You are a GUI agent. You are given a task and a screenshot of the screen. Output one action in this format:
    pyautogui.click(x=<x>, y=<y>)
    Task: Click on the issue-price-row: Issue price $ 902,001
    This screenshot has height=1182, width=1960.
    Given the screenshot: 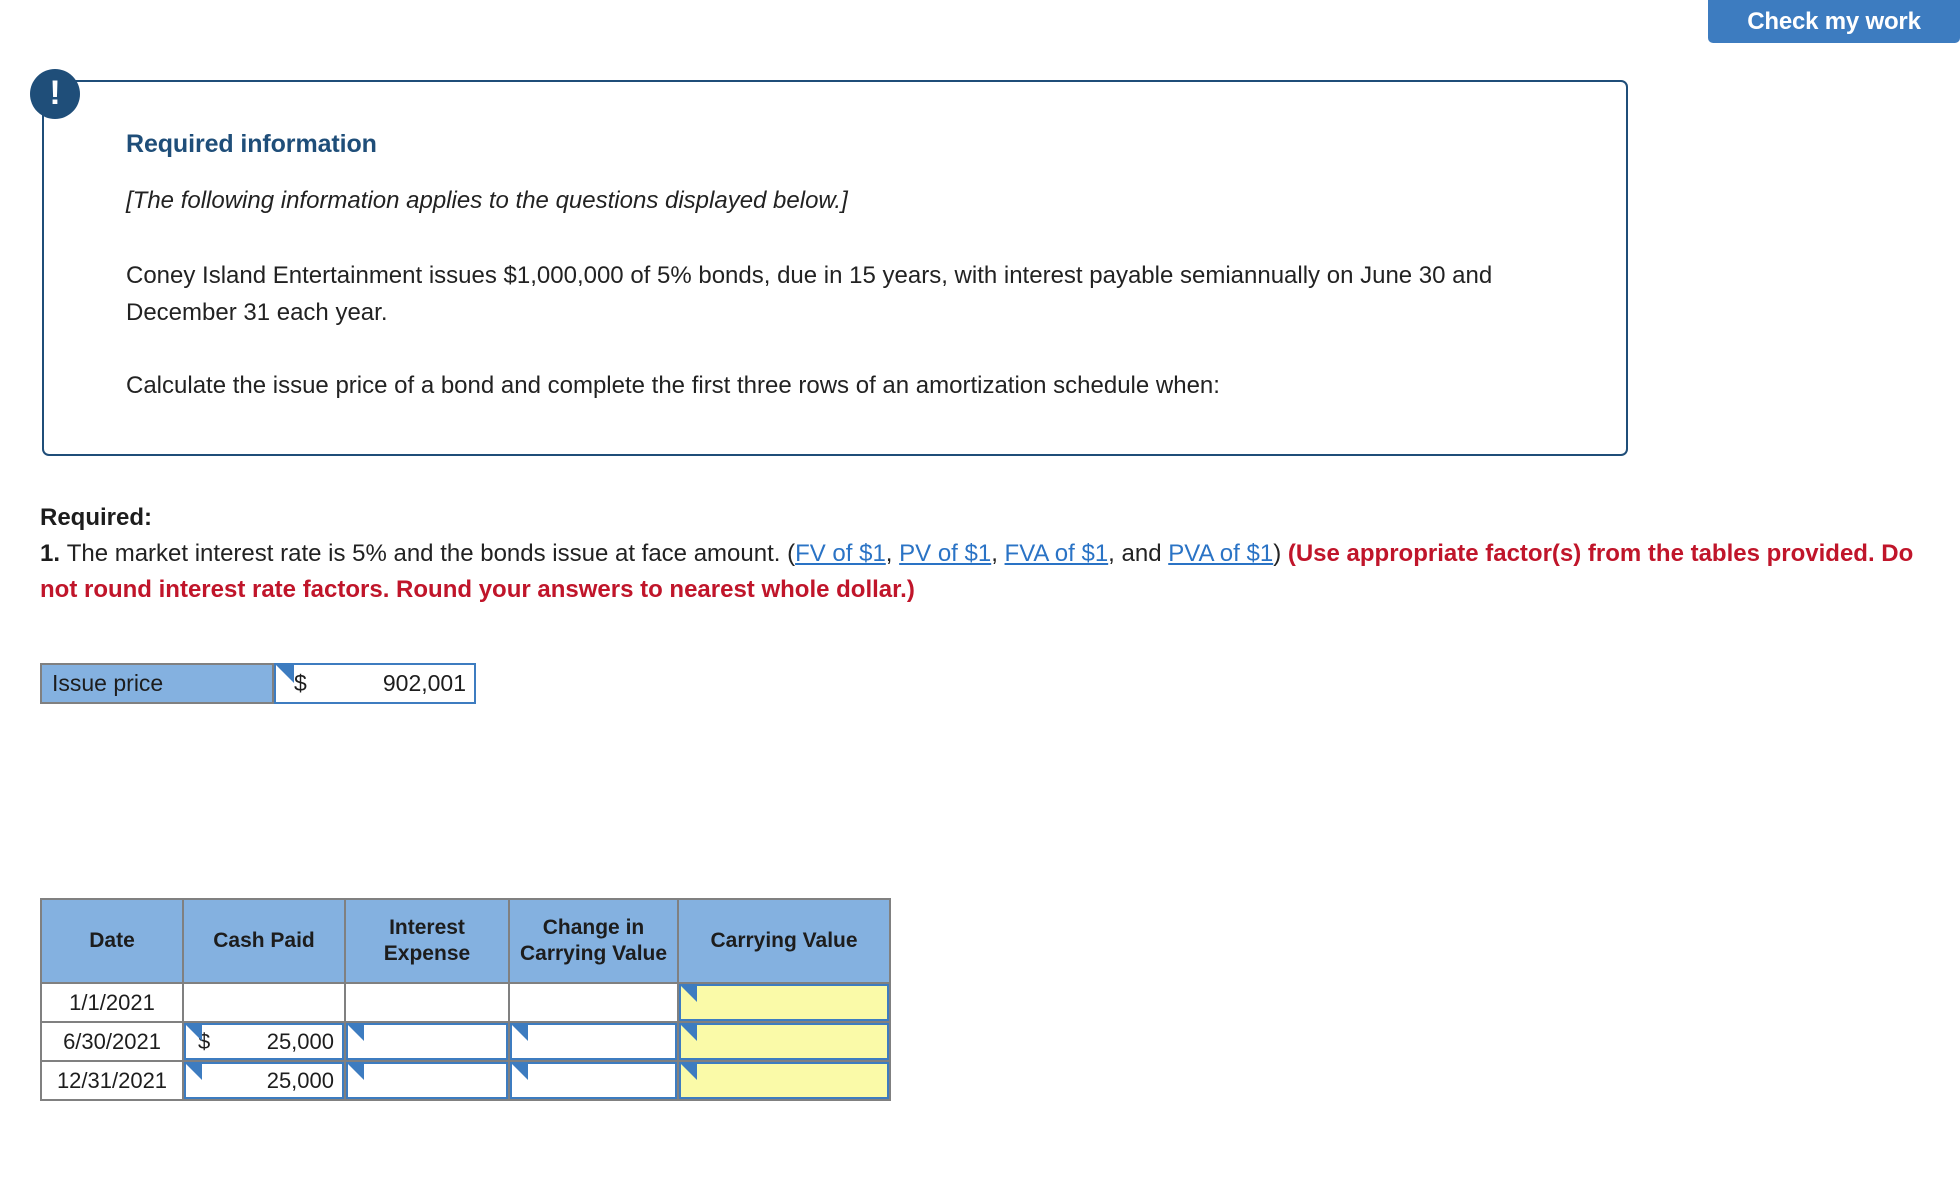 What is the action you would take?
    pyautogui.click(x=258, y=683)
    